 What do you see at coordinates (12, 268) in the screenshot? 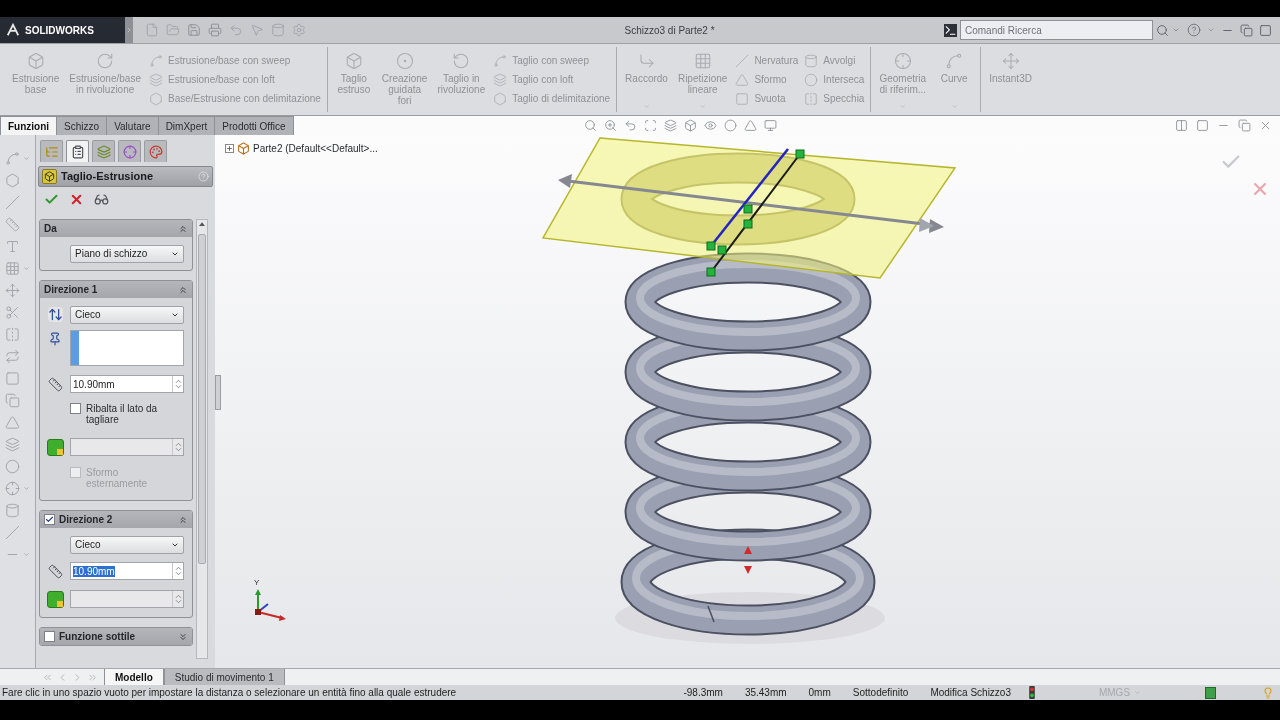
I see `grid-icon` at bounding box center [12, 268].